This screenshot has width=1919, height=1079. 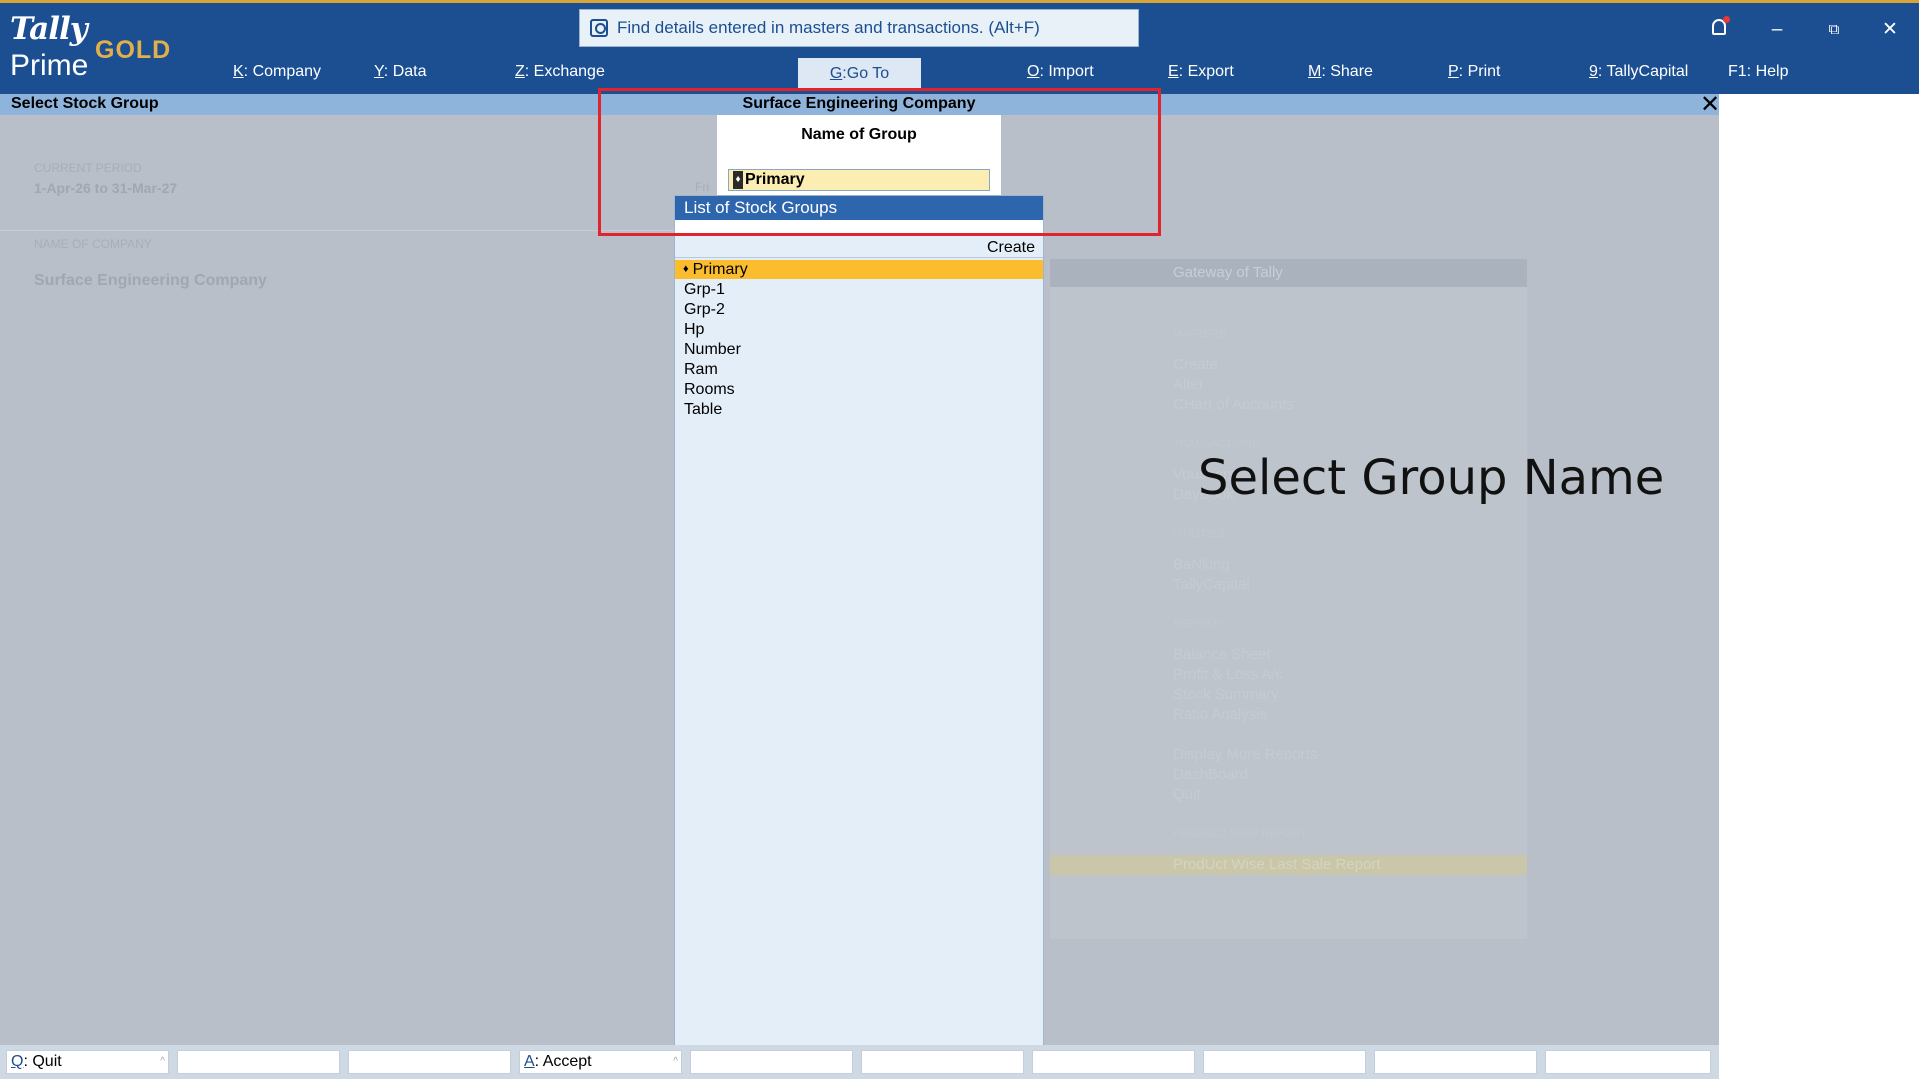 What do you see at coordinates (49, 65) in the screenshot?
I see `logo-prime: Prime` at bounding box center [49, 65].